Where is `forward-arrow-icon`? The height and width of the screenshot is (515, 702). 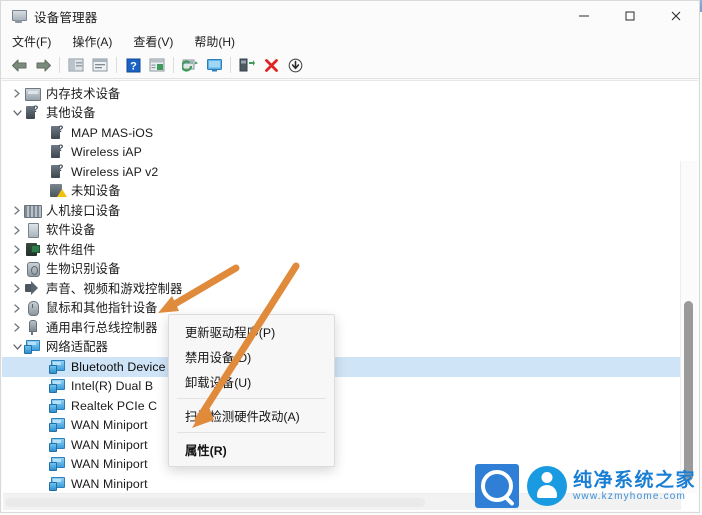
forward-arrow-icon is located at coordinates (43, 65).